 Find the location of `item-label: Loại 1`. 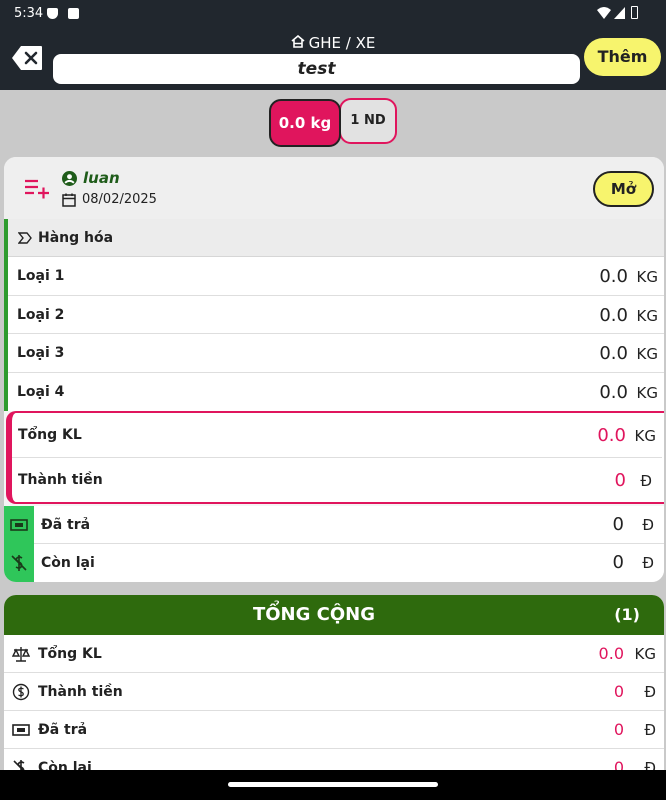

item-label: Loại 1 is located at coordinates (41, 276).